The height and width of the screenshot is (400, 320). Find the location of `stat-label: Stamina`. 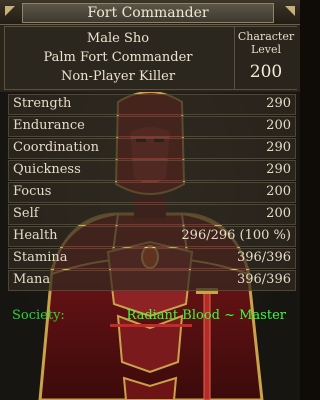

stat-label: Stamina is located at coordinates (40, 257).